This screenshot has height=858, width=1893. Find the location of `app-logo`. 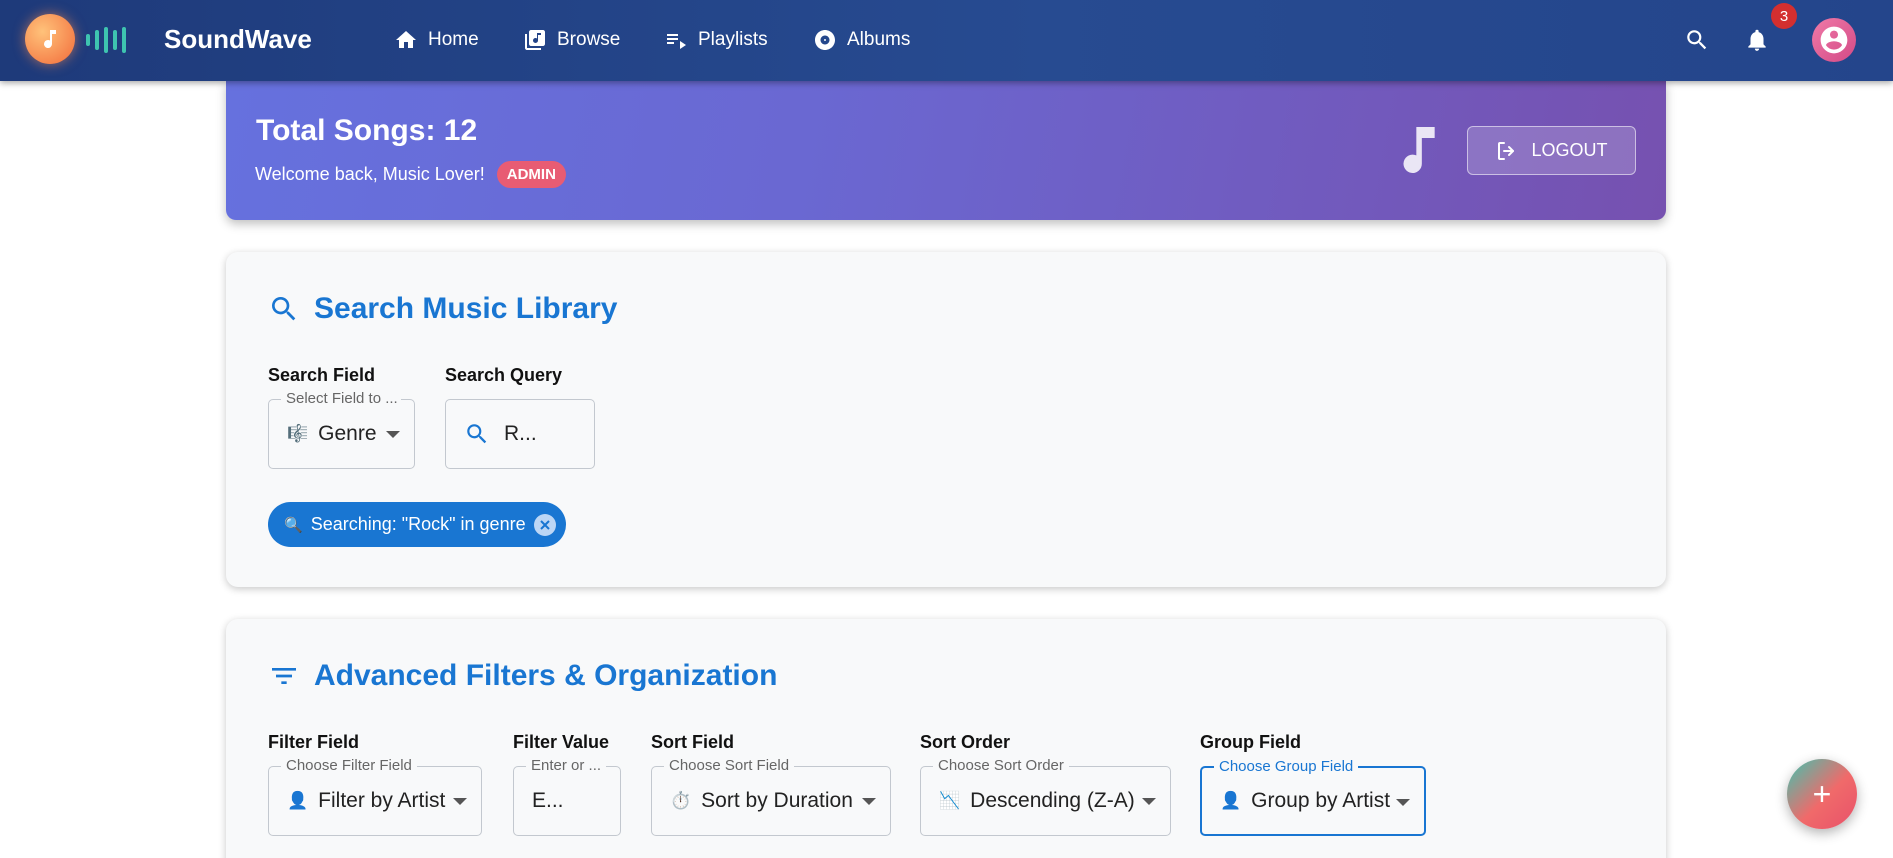

app-logo is located at coordinates (50, 39).